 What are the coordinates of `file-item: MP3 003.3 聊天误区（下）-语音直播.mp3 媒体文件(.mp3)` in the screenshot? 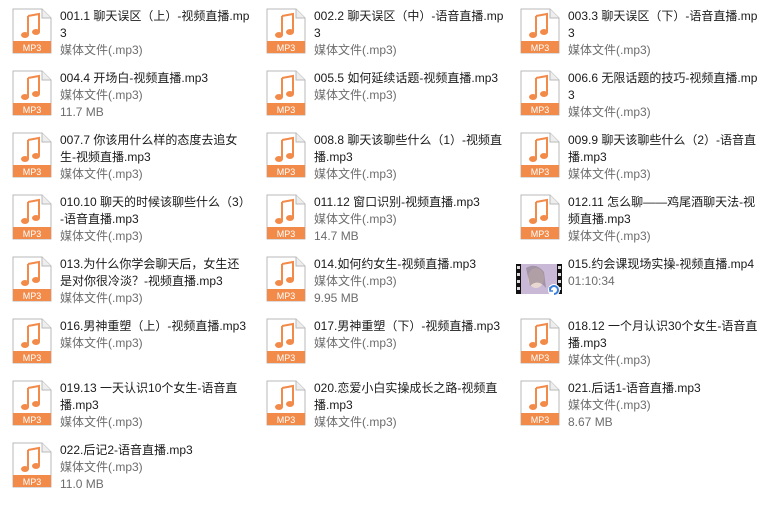 It's located at (633, 38).